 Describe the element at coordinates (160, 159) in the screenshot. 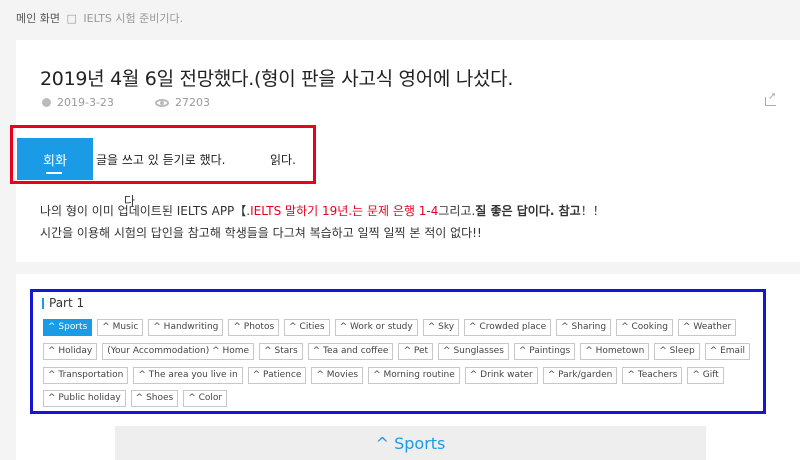

I see `tab-writing-listening: 글을 쓰고 있 듣기로 했다.` at that location.